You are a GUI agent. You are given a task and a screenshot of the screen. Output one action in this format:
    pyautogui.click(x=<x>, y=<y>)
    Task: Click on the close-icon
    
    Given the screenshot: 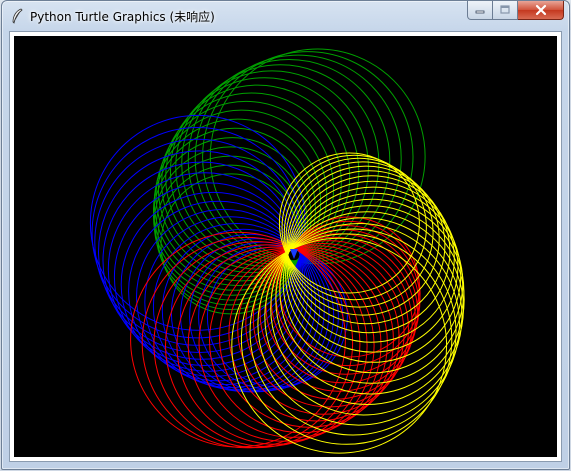 What is the action you would take?
    pyautogui.click(x=540, y=10)
    